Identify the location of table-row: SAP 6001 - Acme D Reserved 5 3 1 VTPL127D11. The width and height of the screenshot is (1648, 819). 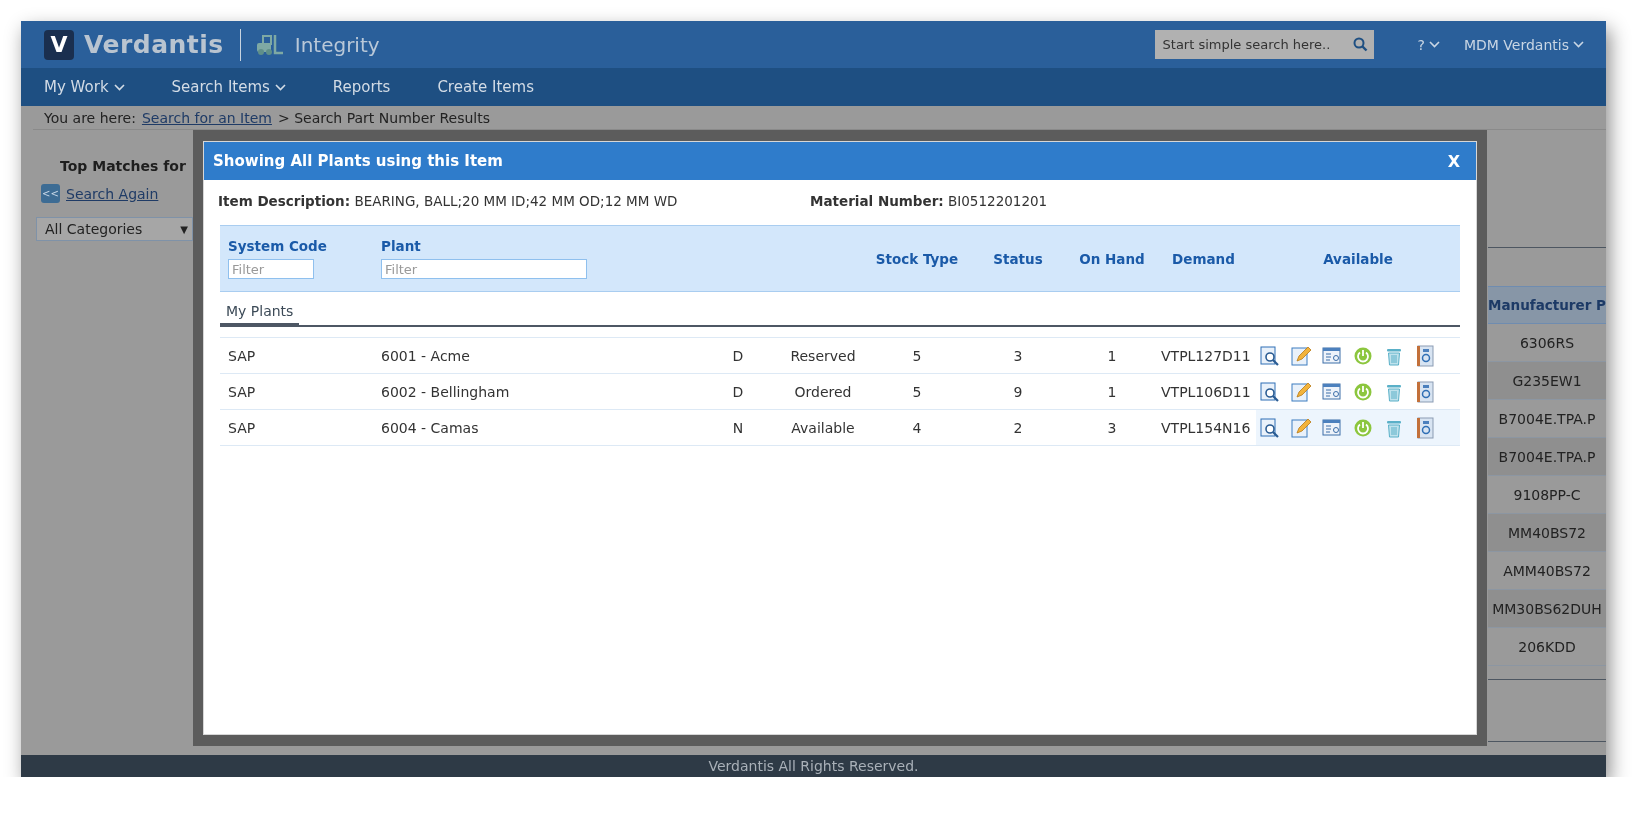
(840, 356).